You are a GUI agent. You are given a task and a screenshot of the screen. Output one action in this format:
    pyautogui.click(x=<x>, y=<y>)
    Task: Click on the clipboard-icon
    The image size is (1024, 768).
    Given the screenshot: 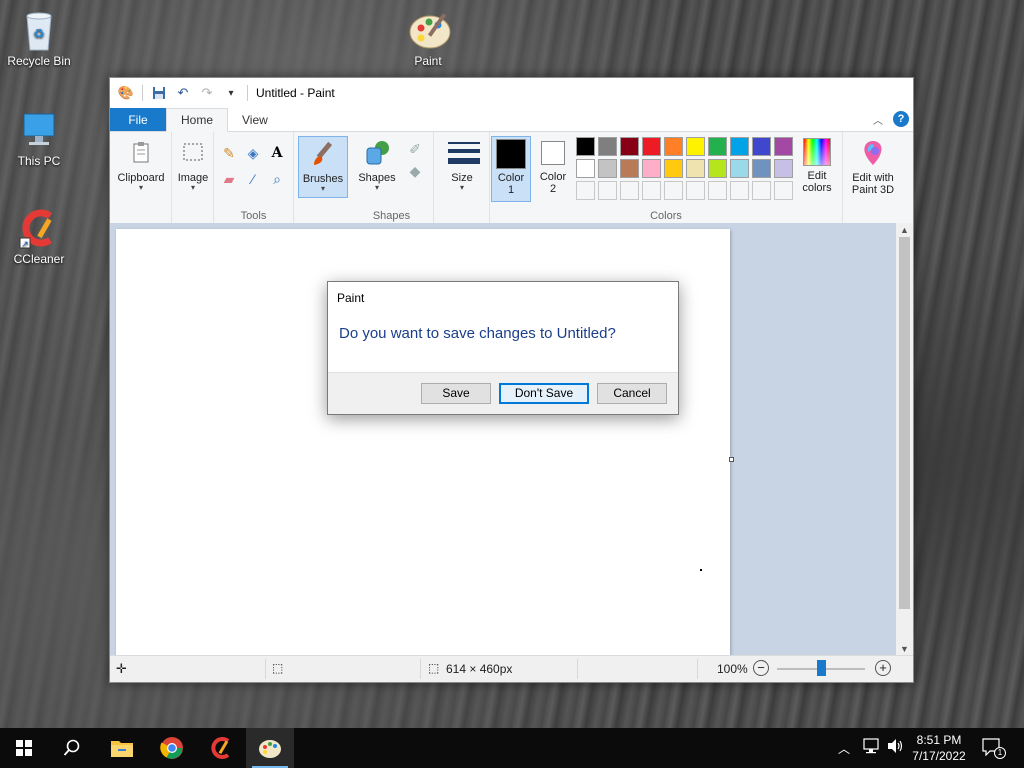 What is the action you would take?
    pyautogui.click(x=141, y=153)
    